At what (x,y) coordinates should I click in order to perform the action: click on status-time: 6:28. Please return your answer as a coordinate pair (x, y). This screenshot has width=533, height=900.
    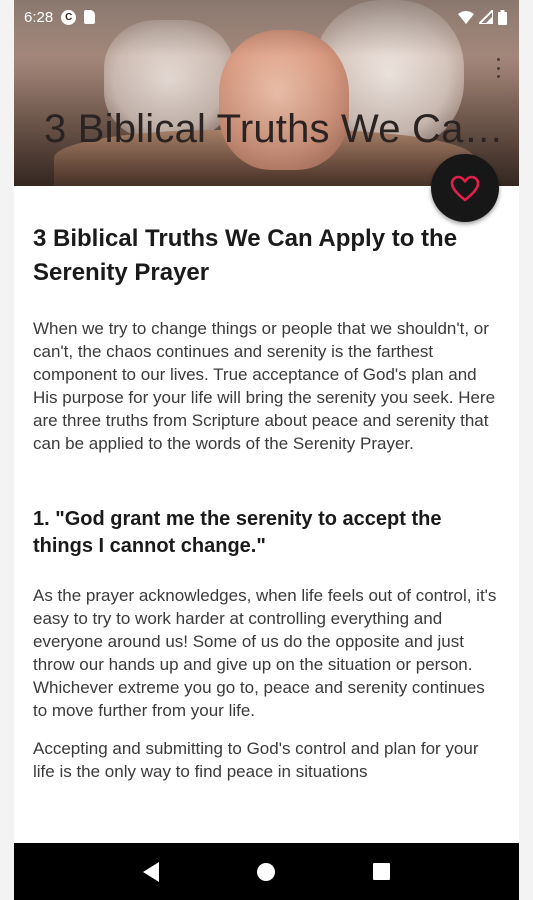
    Looking at the image, I should click on (39, 17).